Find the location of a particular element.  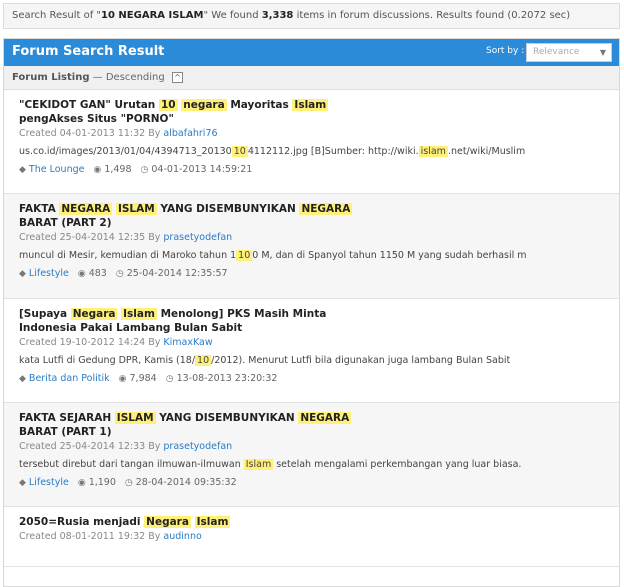

title-text: pengAkses Situs "PORNO" is located at coordinates (96, 119).